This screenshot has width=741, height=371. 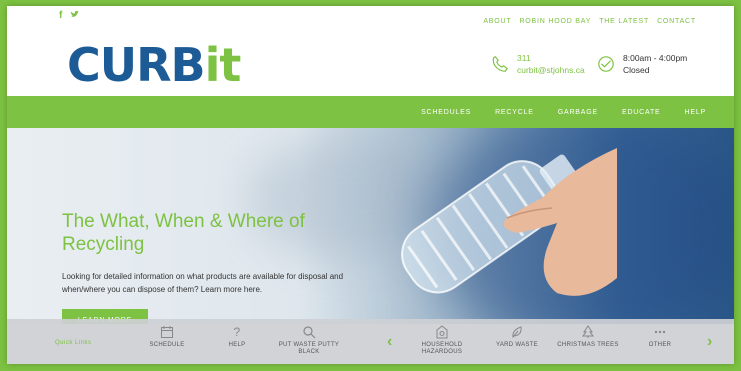 I want to click on quick-link-christmas-trees: CHRISTMAS TREES, so click(x=588, y=337).